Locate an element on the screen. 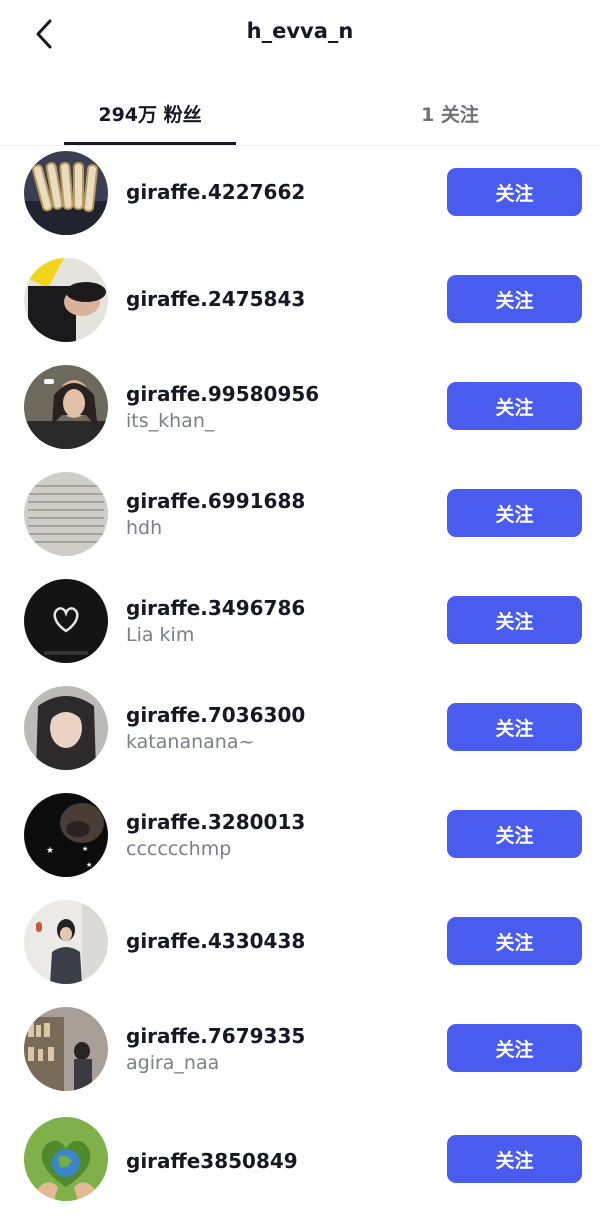 The height and width of the screenshot is (1216, 600). username: giraffe.2475843 is located at coordinates (216, 299).